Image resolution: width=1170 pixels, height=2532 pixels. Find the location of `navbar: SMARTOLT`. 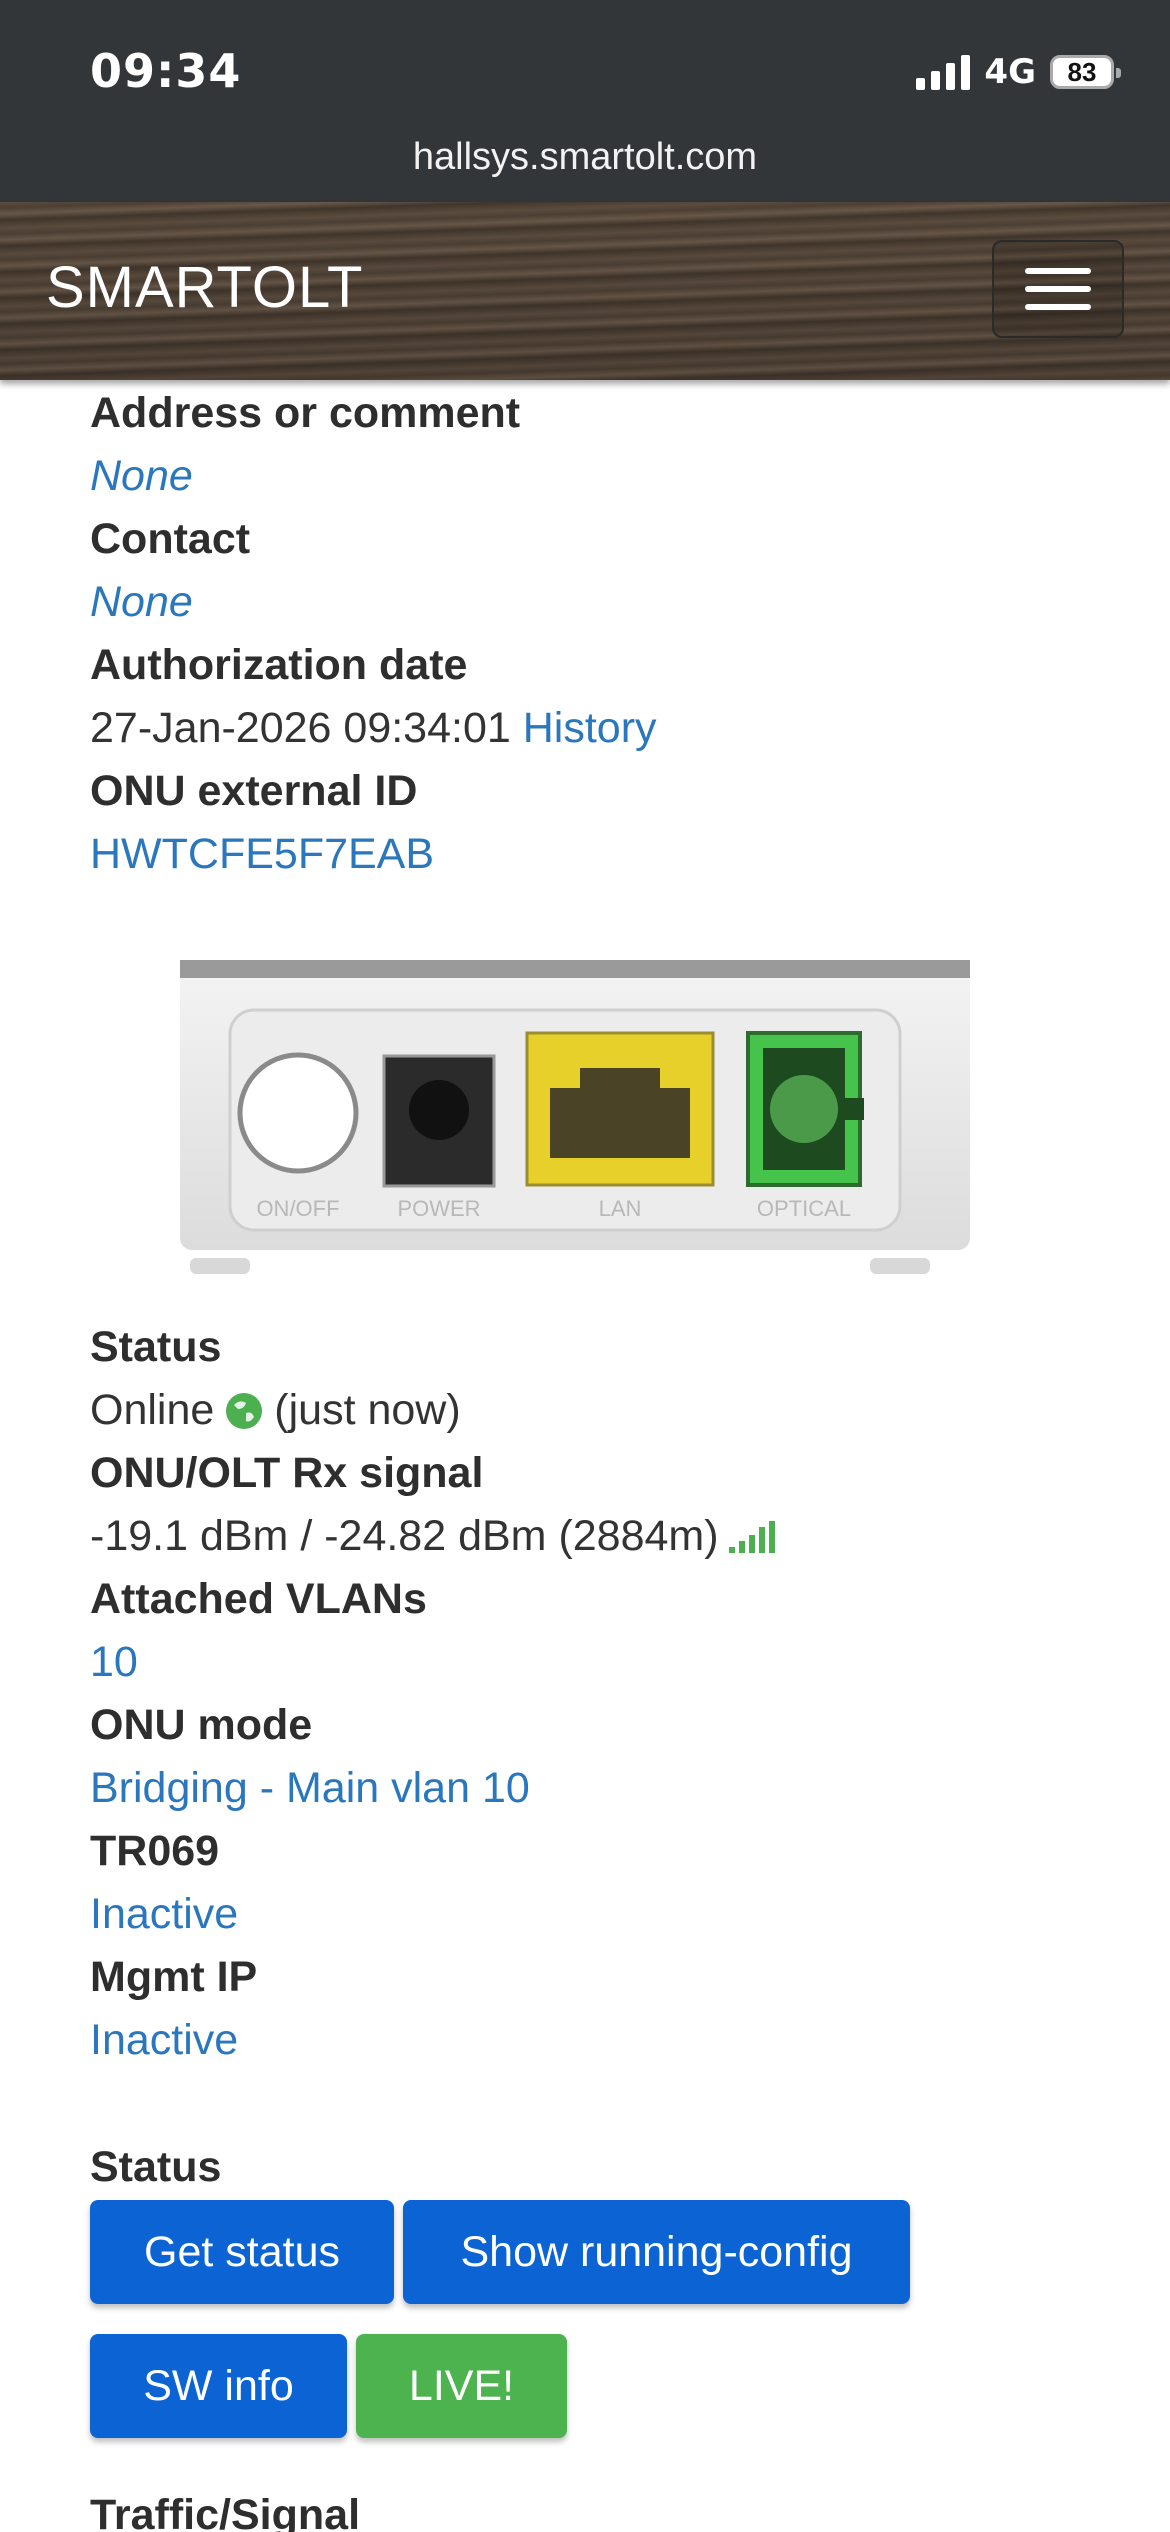

navbar: SMARTOLT is located at coordinates (585, 291).